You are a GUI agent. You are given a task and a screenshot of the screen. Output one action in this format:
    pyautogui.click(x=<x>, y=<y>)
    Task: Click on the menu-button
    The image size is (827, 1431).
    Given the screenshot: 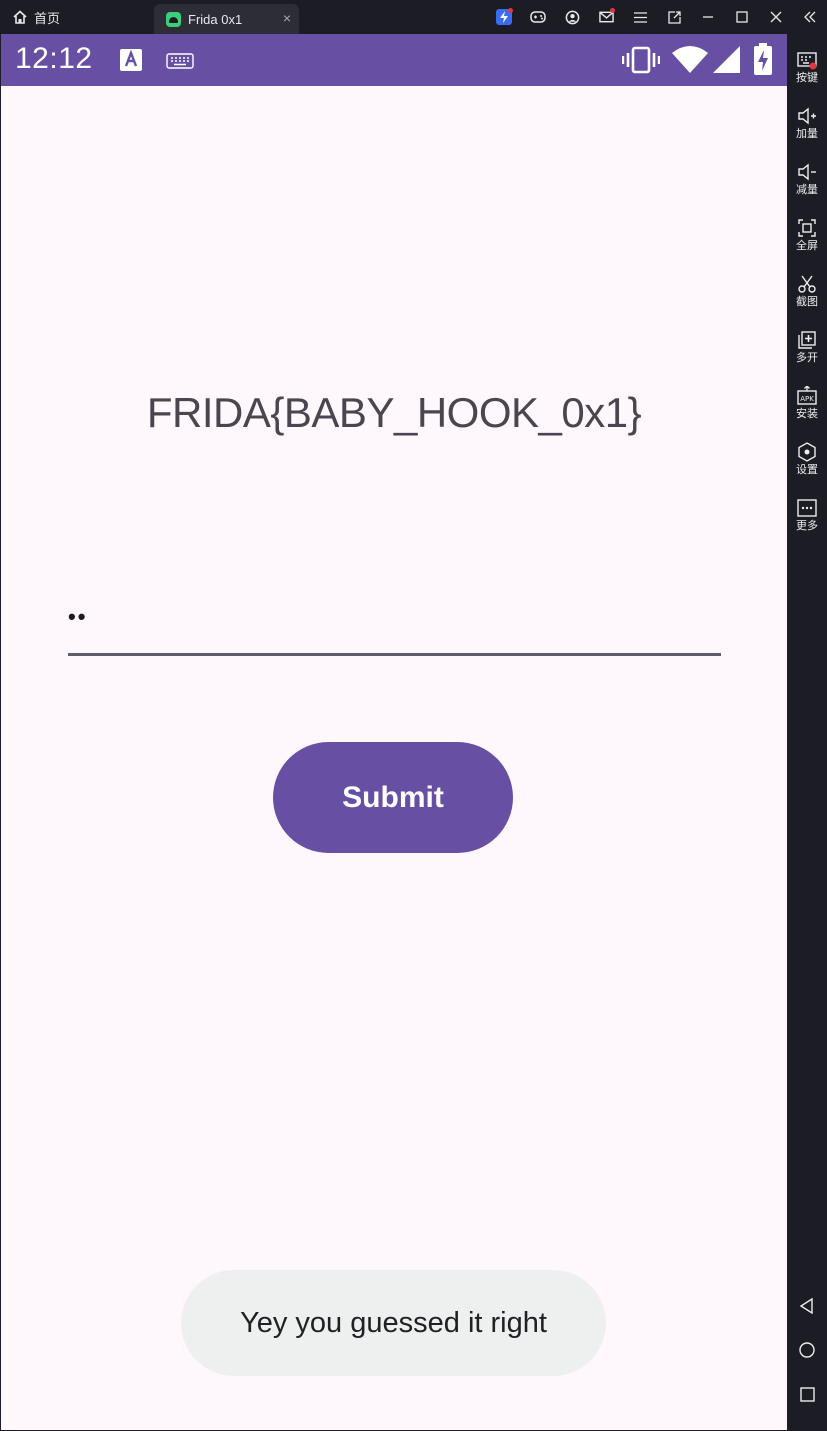 What is the action you would take?
    pyautogui.click(x=640, y=17)
    